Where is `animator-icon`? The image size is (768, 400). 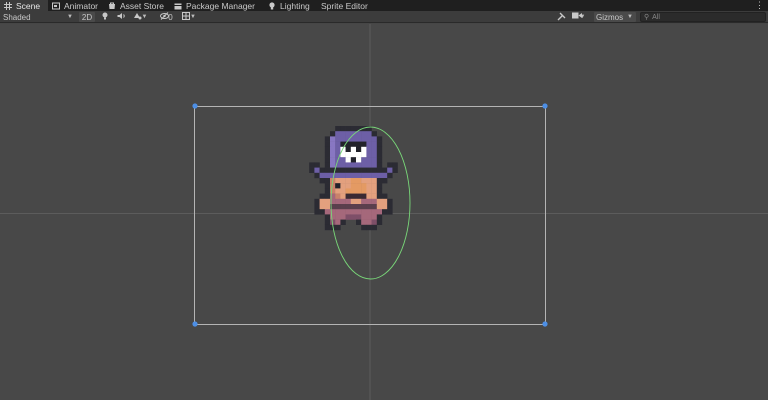
animator-icon is located at coordinates (56, 6).